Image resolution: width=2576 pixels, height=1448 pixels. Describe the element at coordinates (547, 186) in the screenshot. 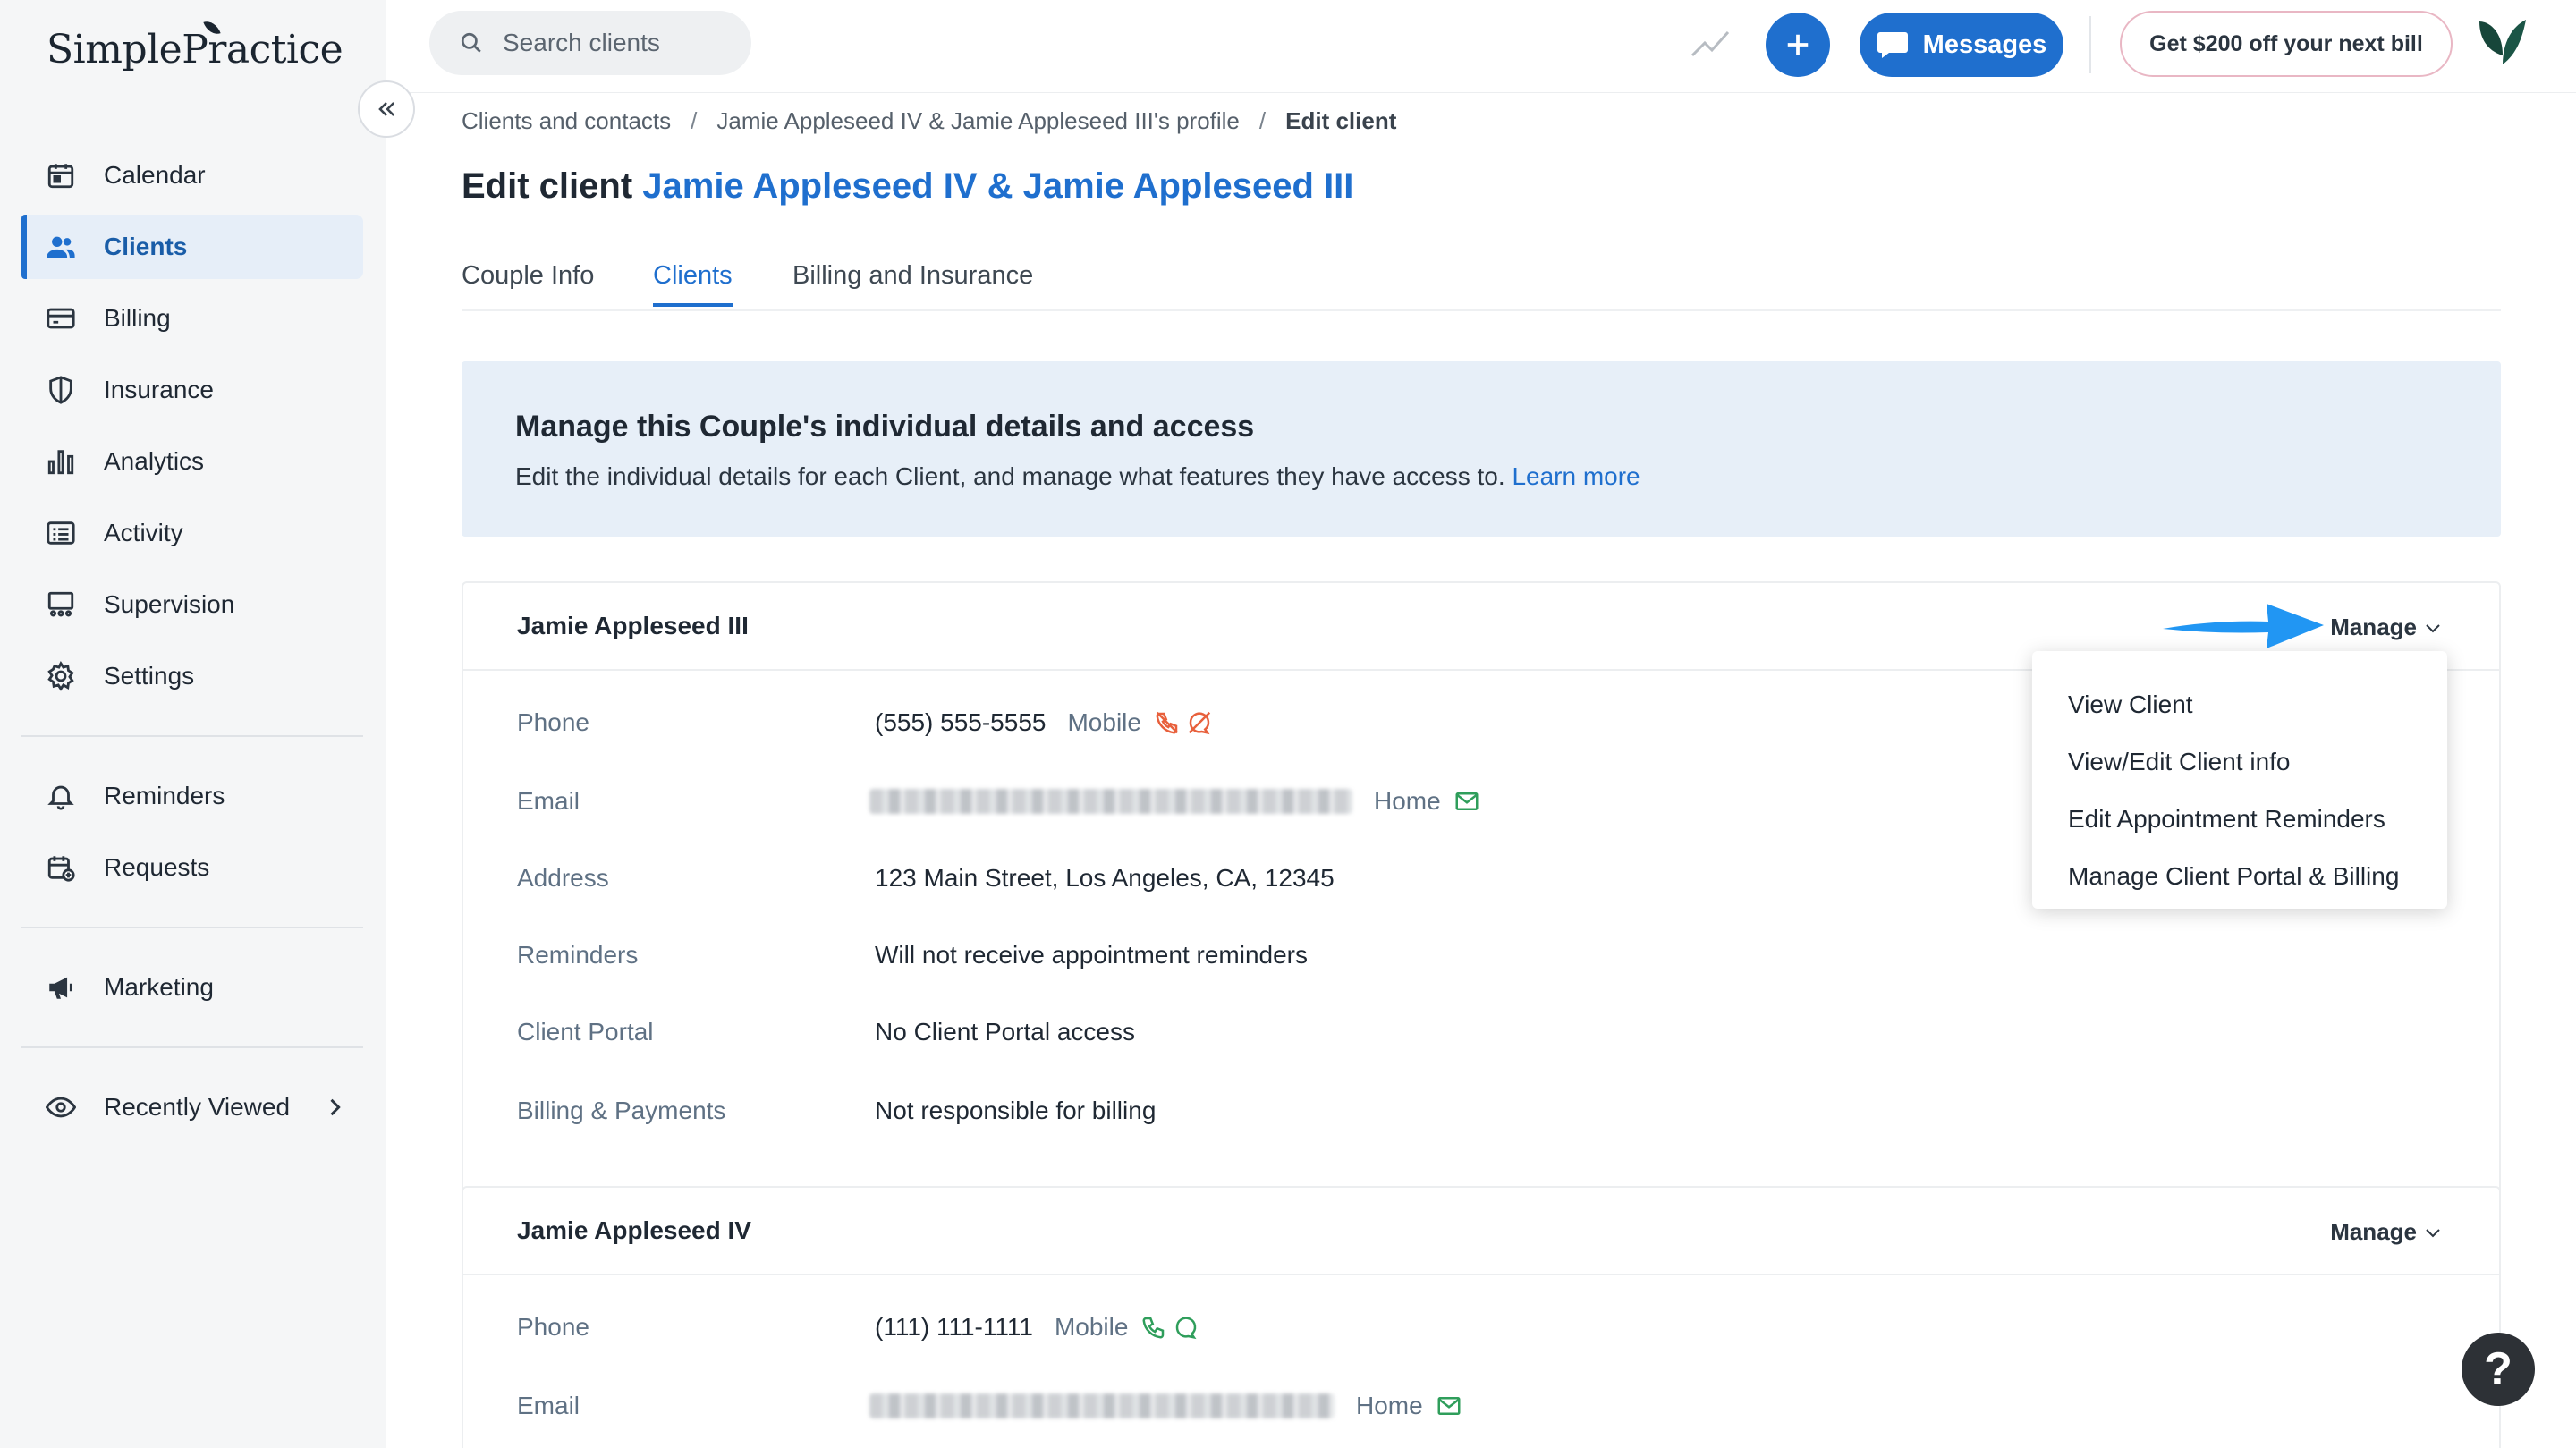

I see `page-title-prefix: Edit client` at that location.